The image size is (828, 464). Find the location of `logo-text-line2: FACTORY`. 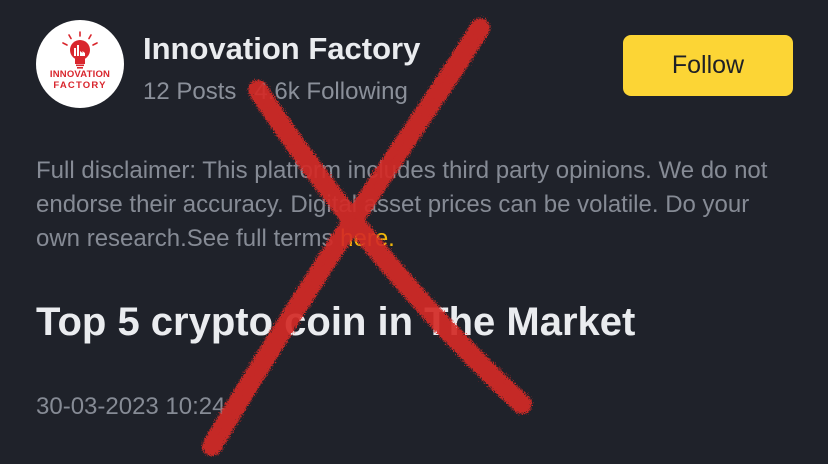

logo-text-line2: FACTORY is located at coordinates (80, 85).